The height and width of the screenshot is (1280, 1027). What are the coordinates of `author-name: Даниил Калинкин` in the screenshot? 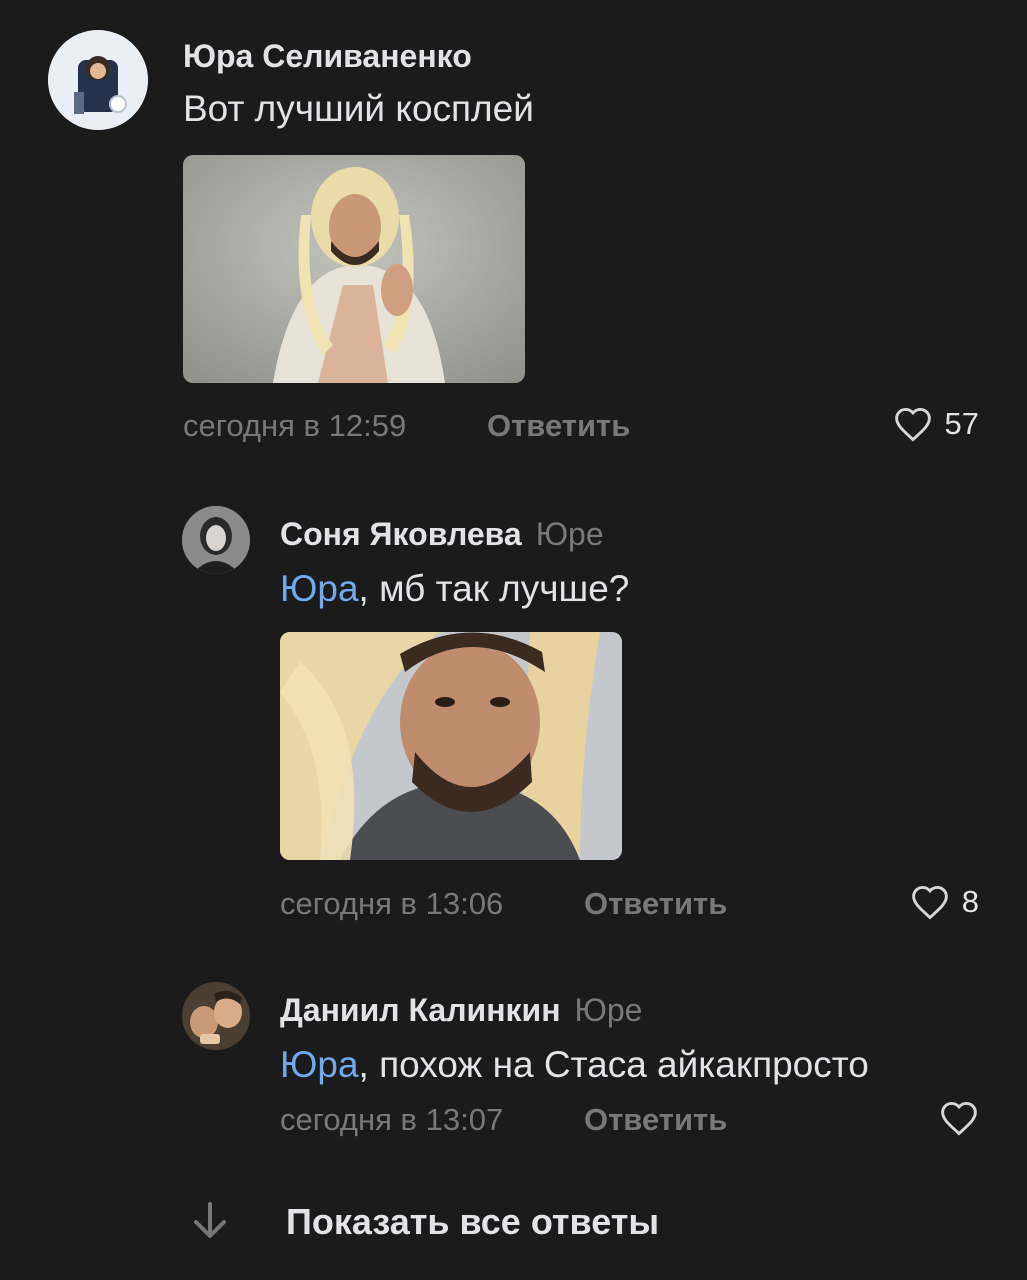 It's located at (420, 1010).